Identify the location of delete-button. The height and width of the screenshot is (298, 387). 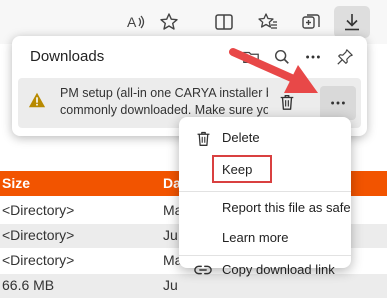
(287, 102).